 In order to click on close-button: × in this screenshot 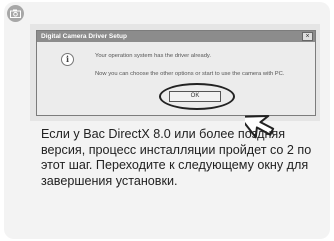, I will do `click(307, 36)`.